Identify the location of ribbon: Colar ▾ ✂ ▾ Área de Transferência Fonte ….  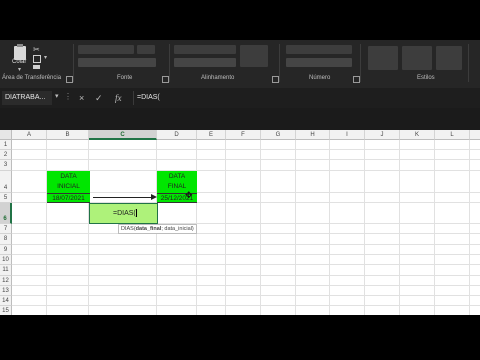
(240, 64).